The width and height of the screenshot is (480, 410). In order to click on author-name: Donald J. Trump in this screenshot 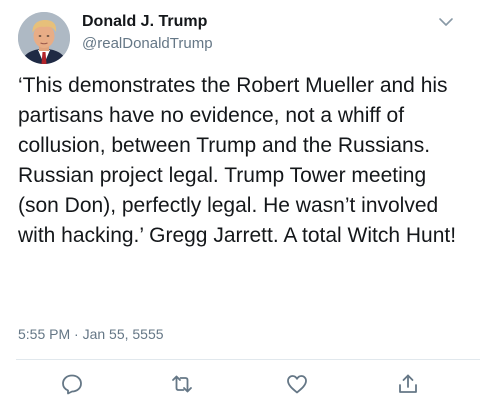, I will do `click(144, 22)`.